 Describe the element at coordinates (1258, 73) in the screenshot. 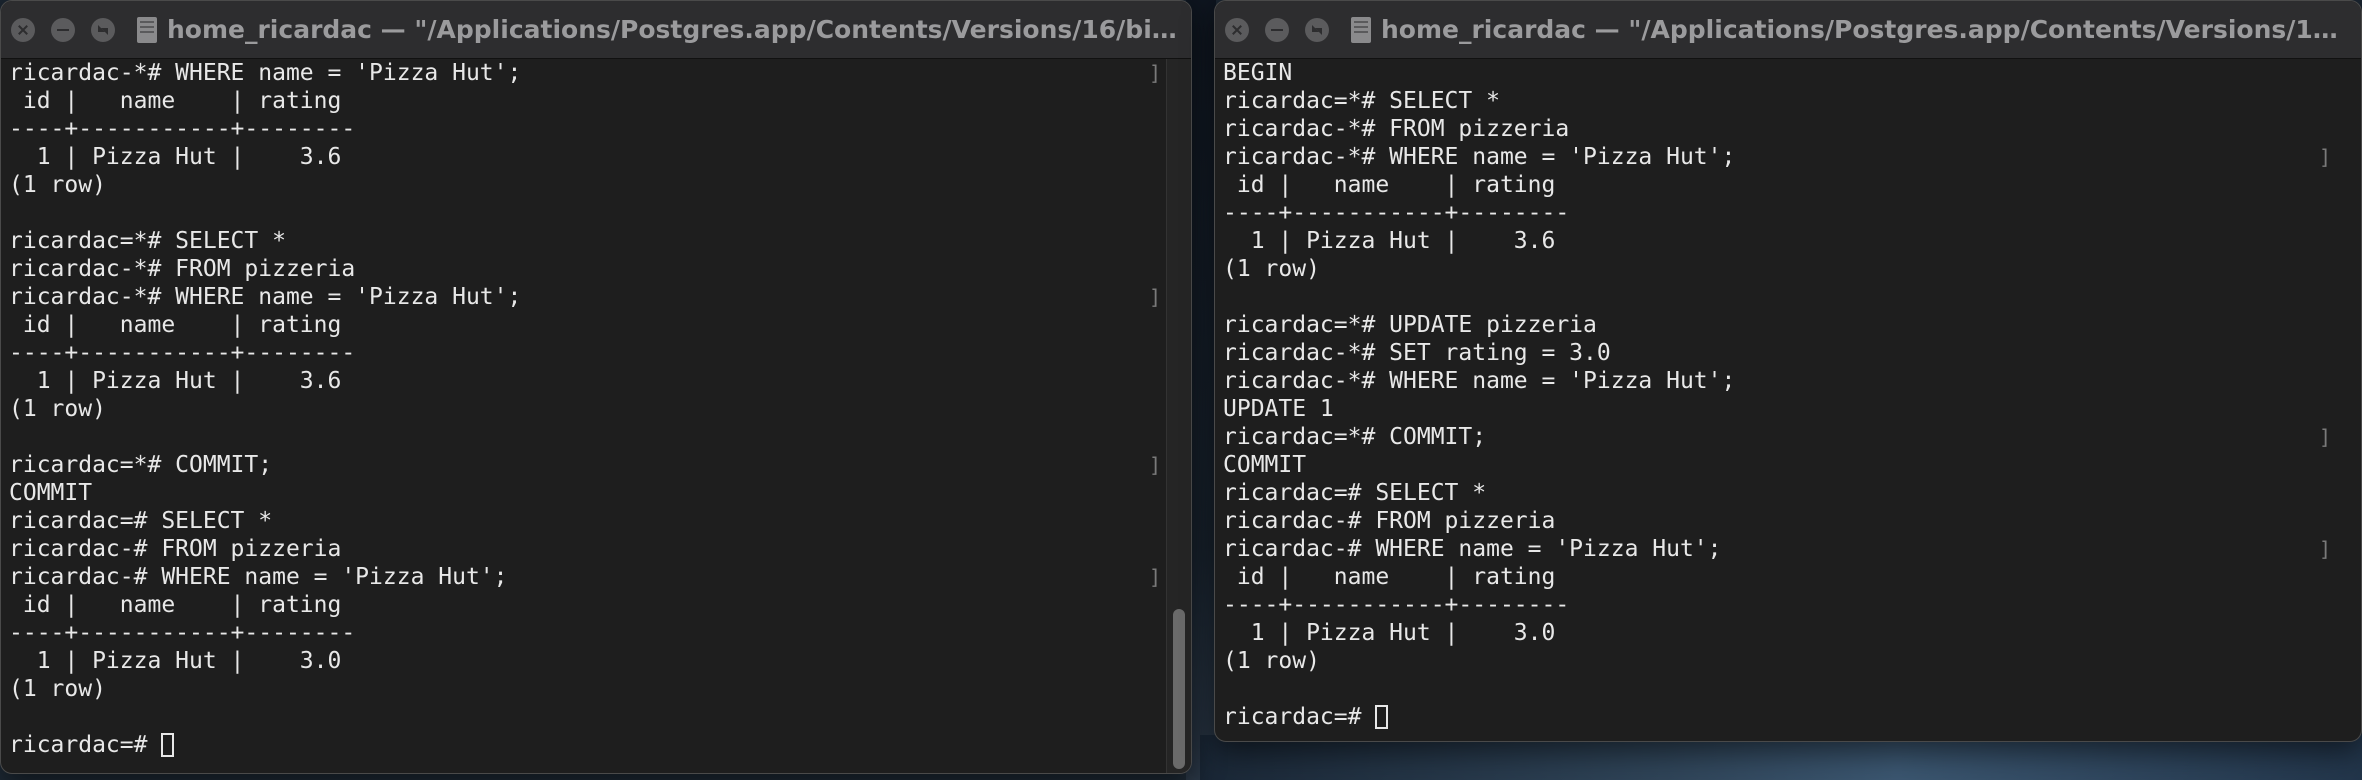

I see `terminal-line-text: BEGIN` at that location.